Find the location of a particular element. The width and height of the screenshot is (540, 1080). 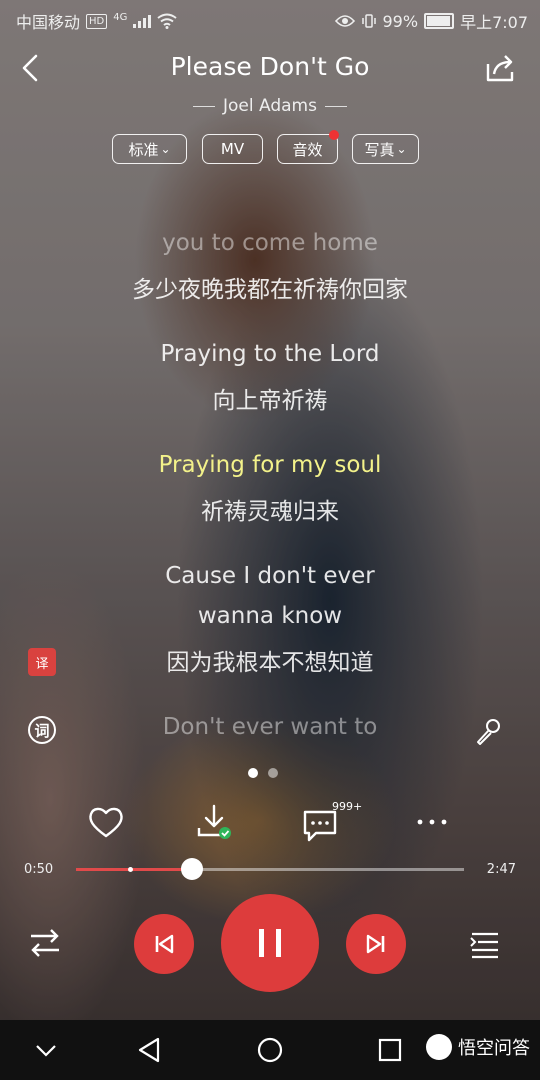

microphone-icon is located at coordinates (488, 732).